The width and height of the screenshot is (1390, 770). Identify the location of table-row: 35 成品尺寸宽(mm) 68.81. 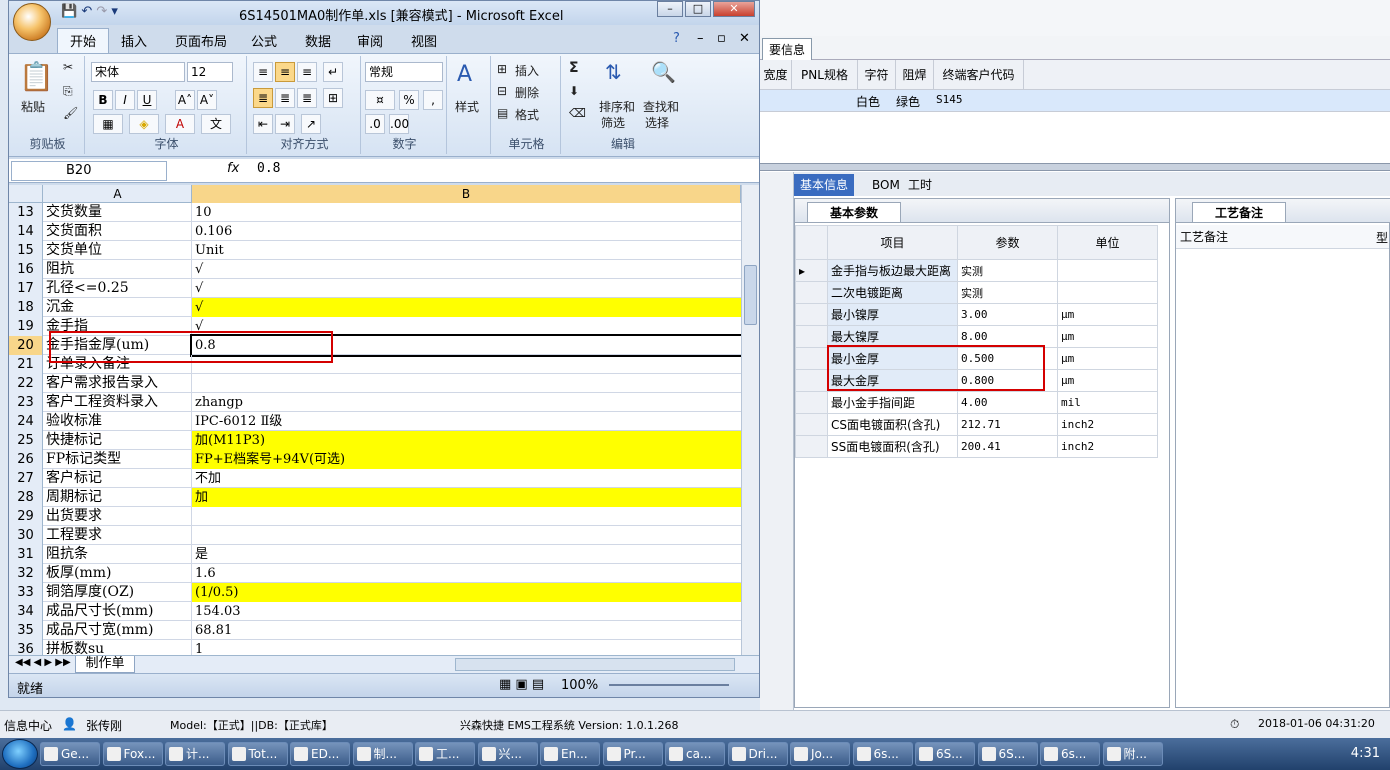
(375, 630).